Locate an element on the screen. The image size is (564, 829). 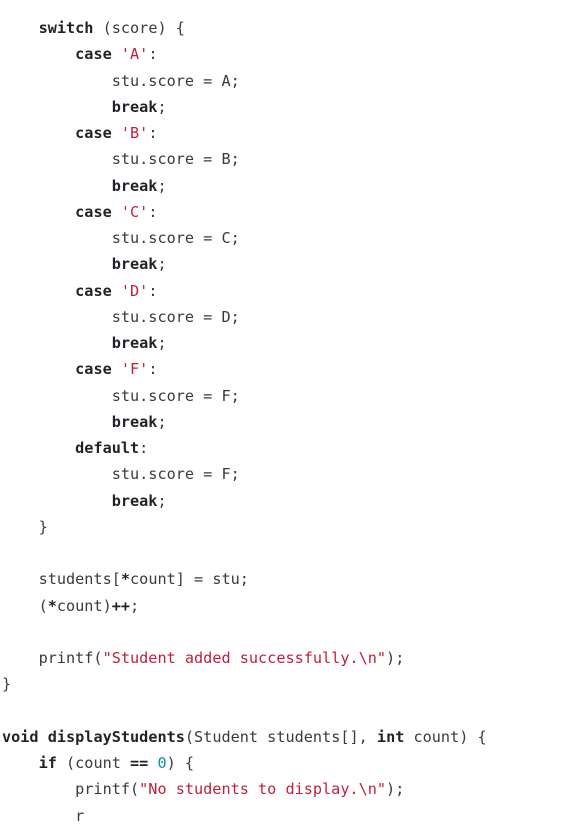
code-keyword: ++ is located at coordinates (121, 605).